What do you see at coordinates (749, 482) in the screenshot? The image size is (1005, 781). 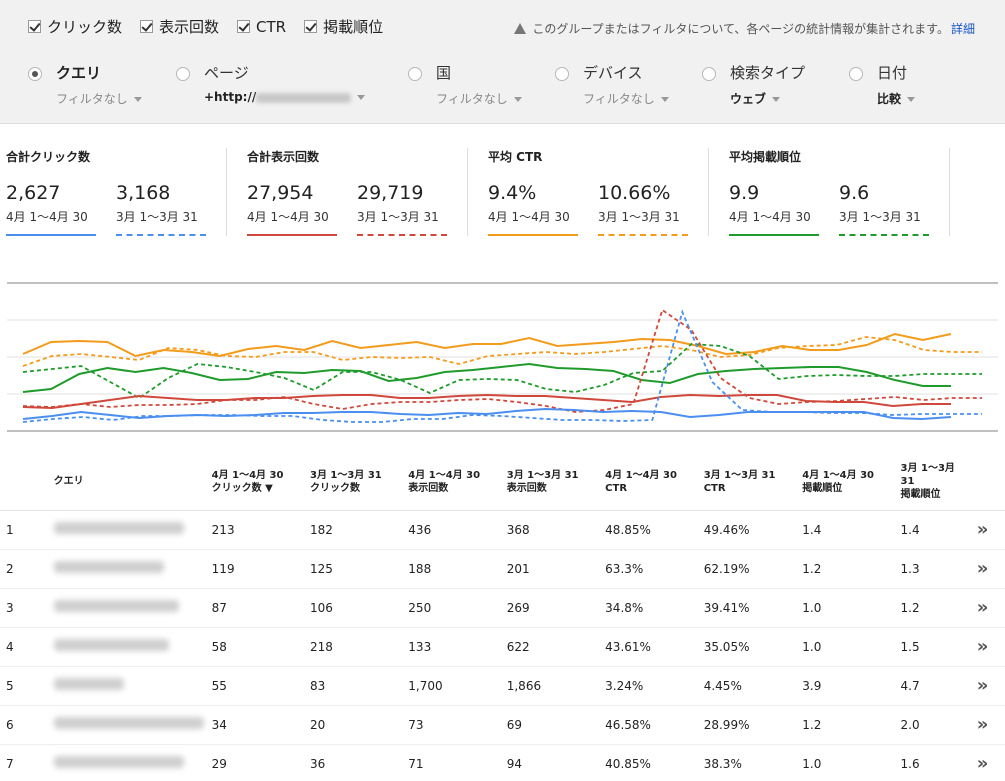 I see `prev-ctr-column-header: 3月 1～3月 31 CTR` at bounding box center [749, 482].